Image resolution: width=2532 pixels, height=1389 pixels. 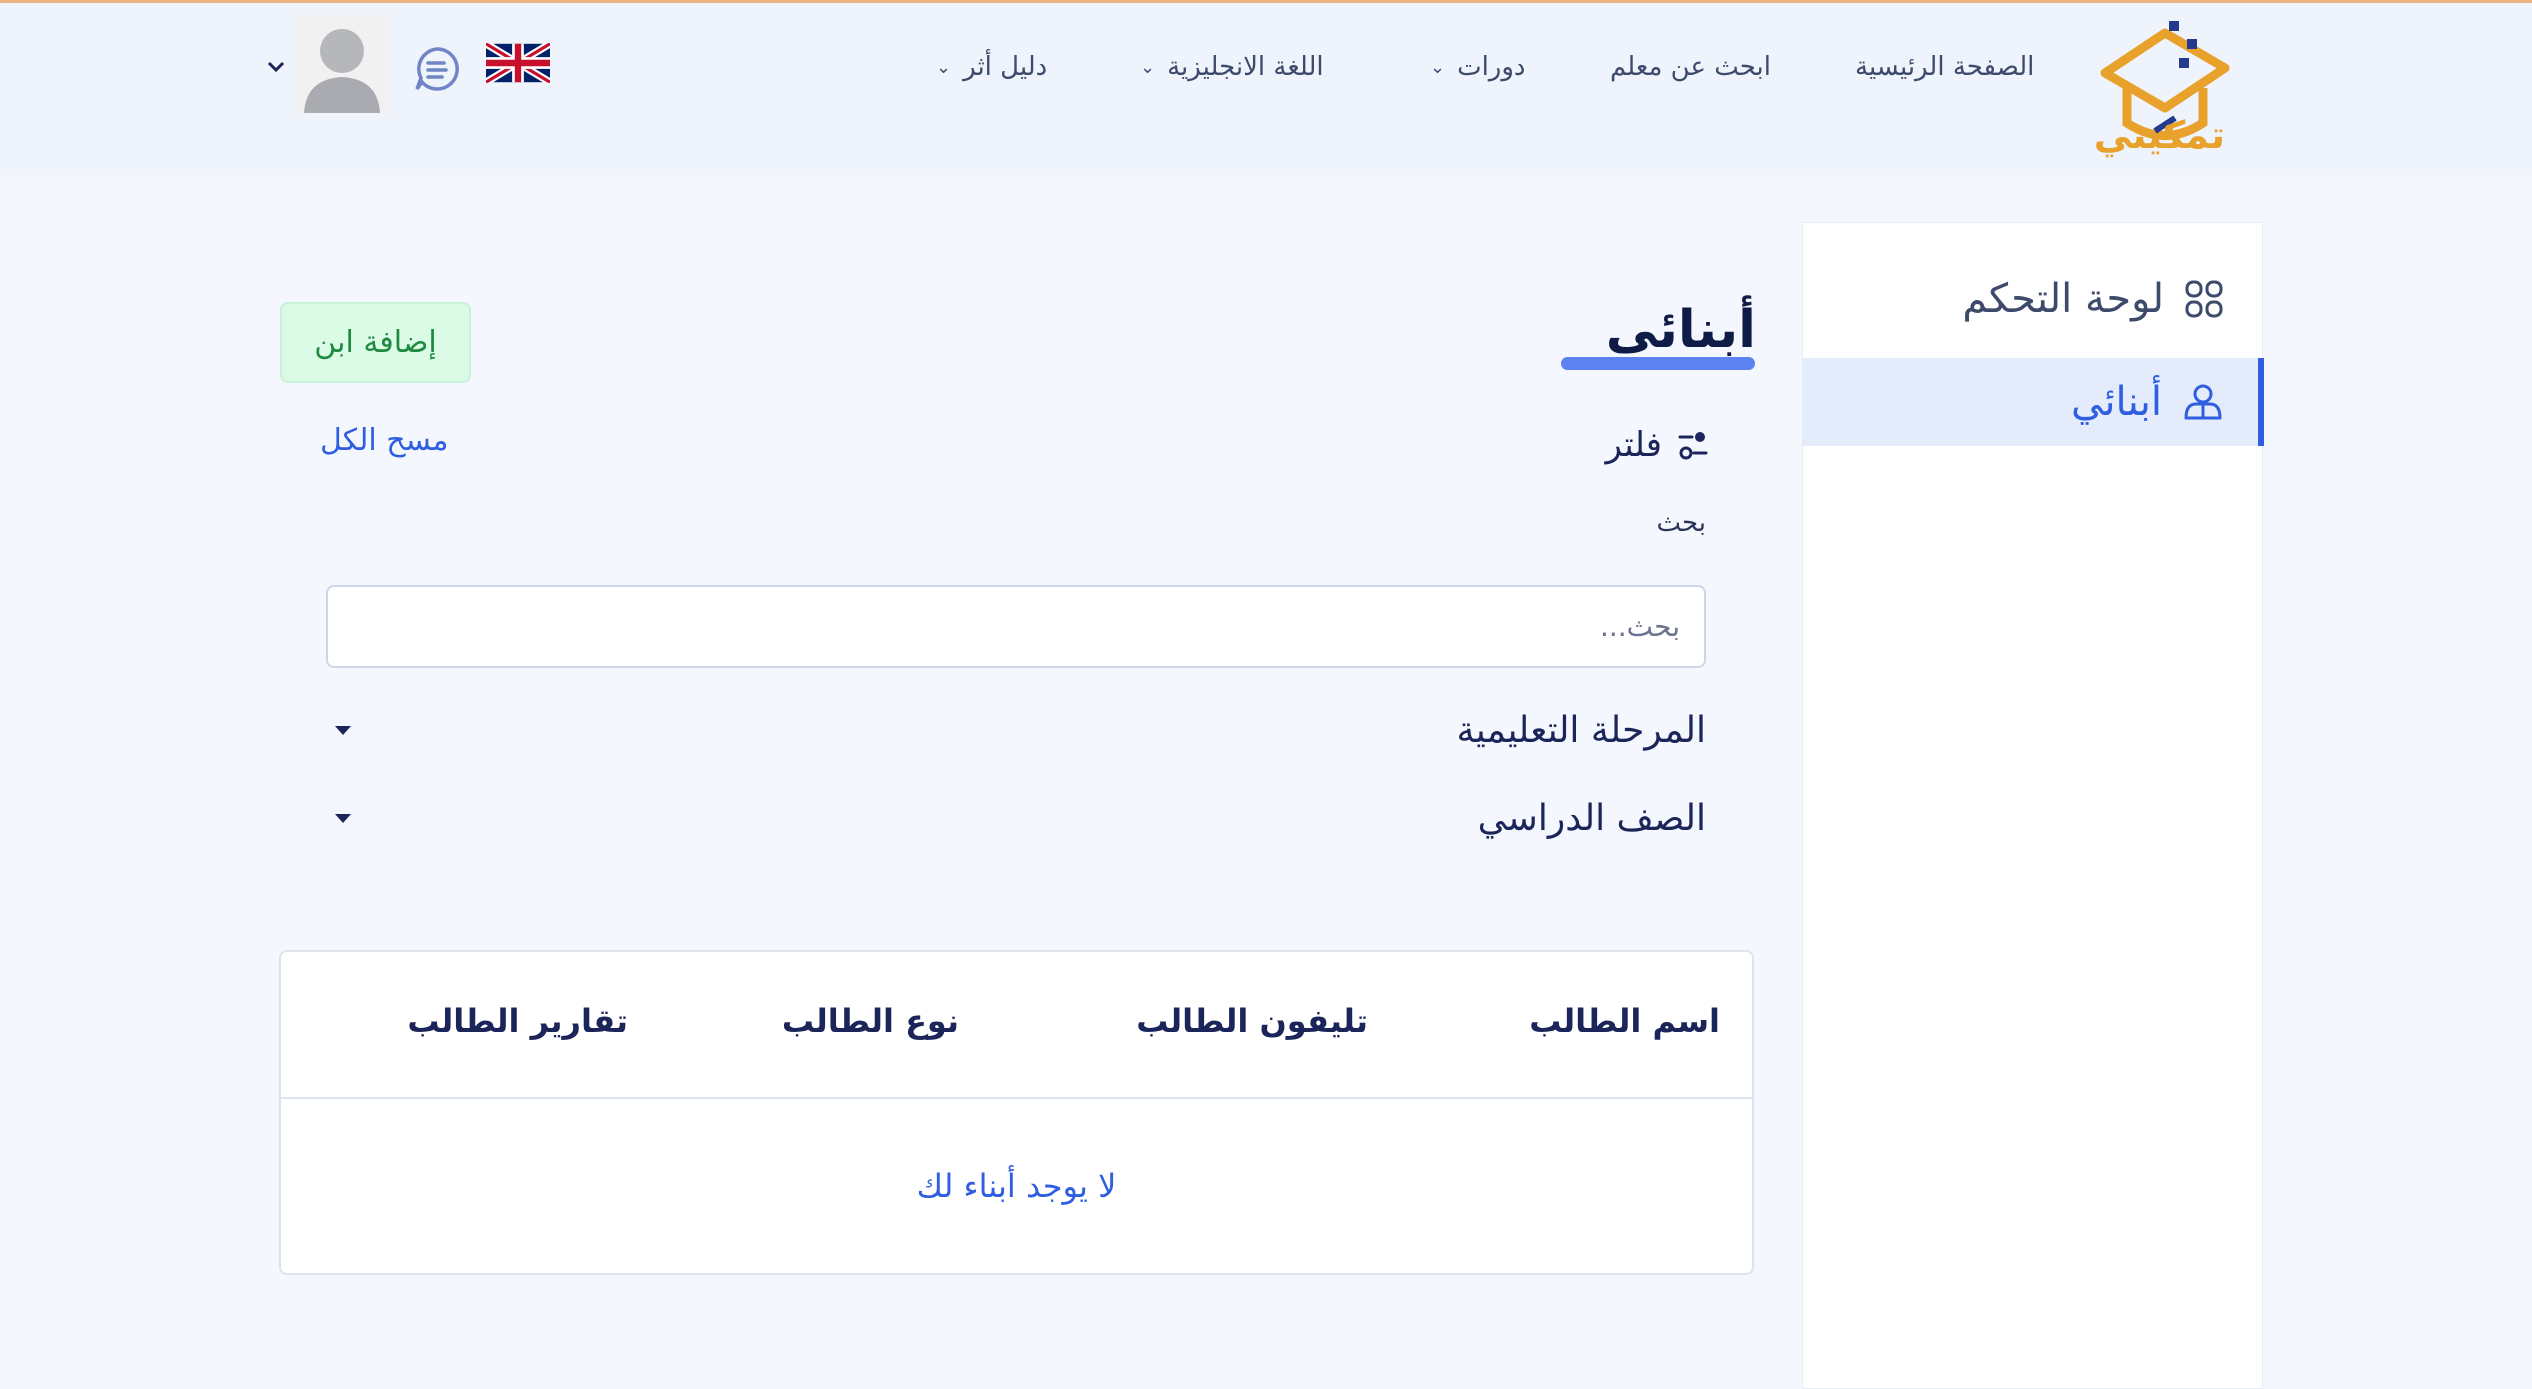 What do you see at coordinates (342, 71) in the screenshot?
I see `user-avatar-icon` at bounding box center [342, 71].